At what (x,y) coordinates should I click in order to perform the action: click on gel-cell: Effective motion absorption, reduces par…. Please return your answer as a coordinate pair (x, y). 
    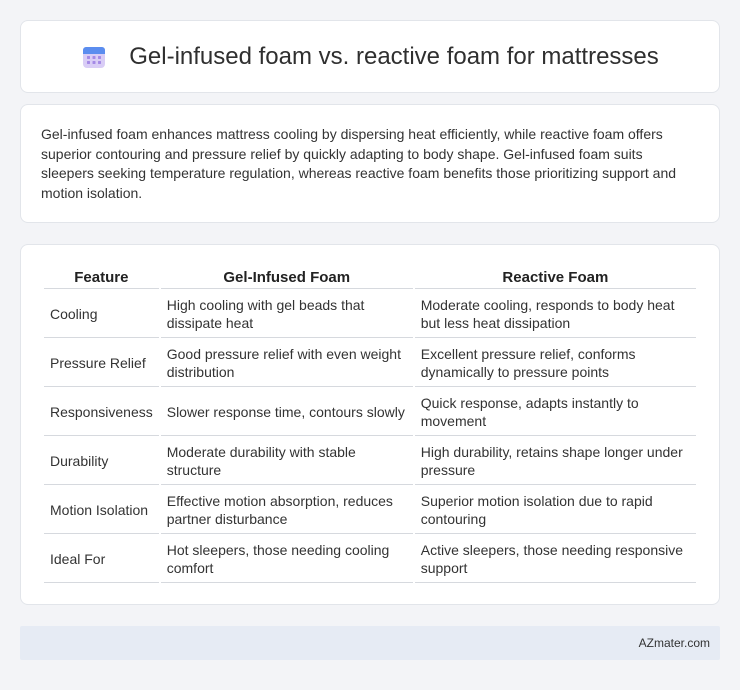
    Looking at the image, I should click on (286, 509).